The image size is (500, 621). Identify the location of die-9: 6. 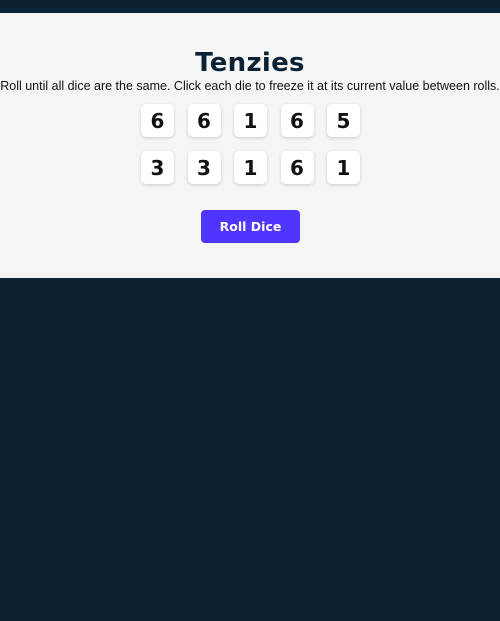
(297, 167).